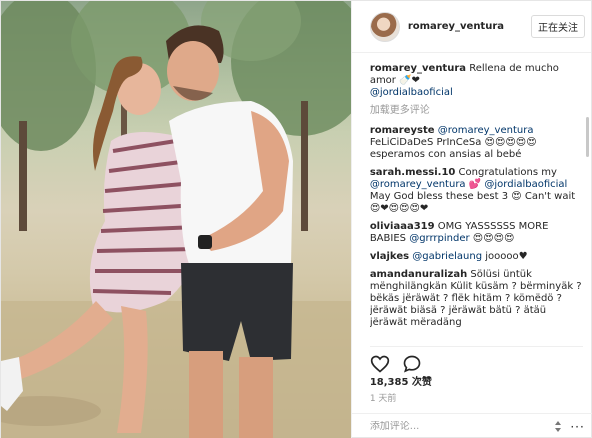 This screenshot has width=592, height=438. Describe the element at coordinates (402, 226) in the screenshot. I see `comment-username: oliviaaa319` at that location.